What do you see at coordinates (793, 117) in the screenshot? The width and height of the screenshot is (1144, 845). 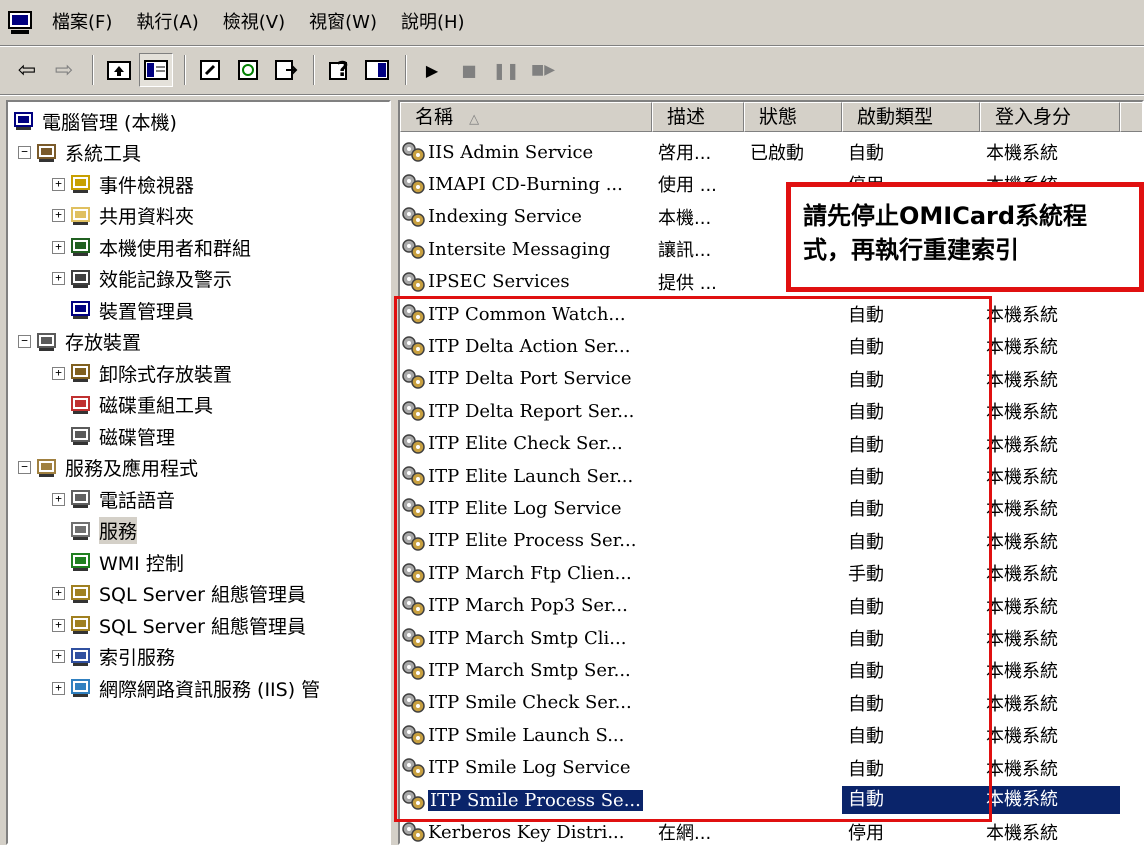 I see `column-header-status: 狀態` at bounding box center [793, 117].